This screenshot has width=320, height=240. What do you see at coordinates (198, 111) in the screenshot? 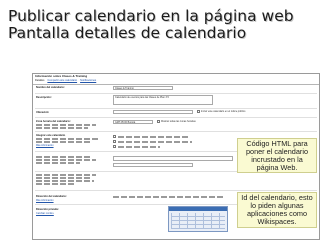
I see `public-index-checkbox` at bounding box center [198, 111].